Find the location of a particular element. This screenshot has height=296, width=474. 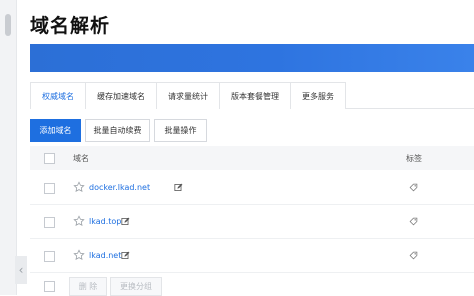

page-title: 域名解析 is located at coordinates (70, 26).